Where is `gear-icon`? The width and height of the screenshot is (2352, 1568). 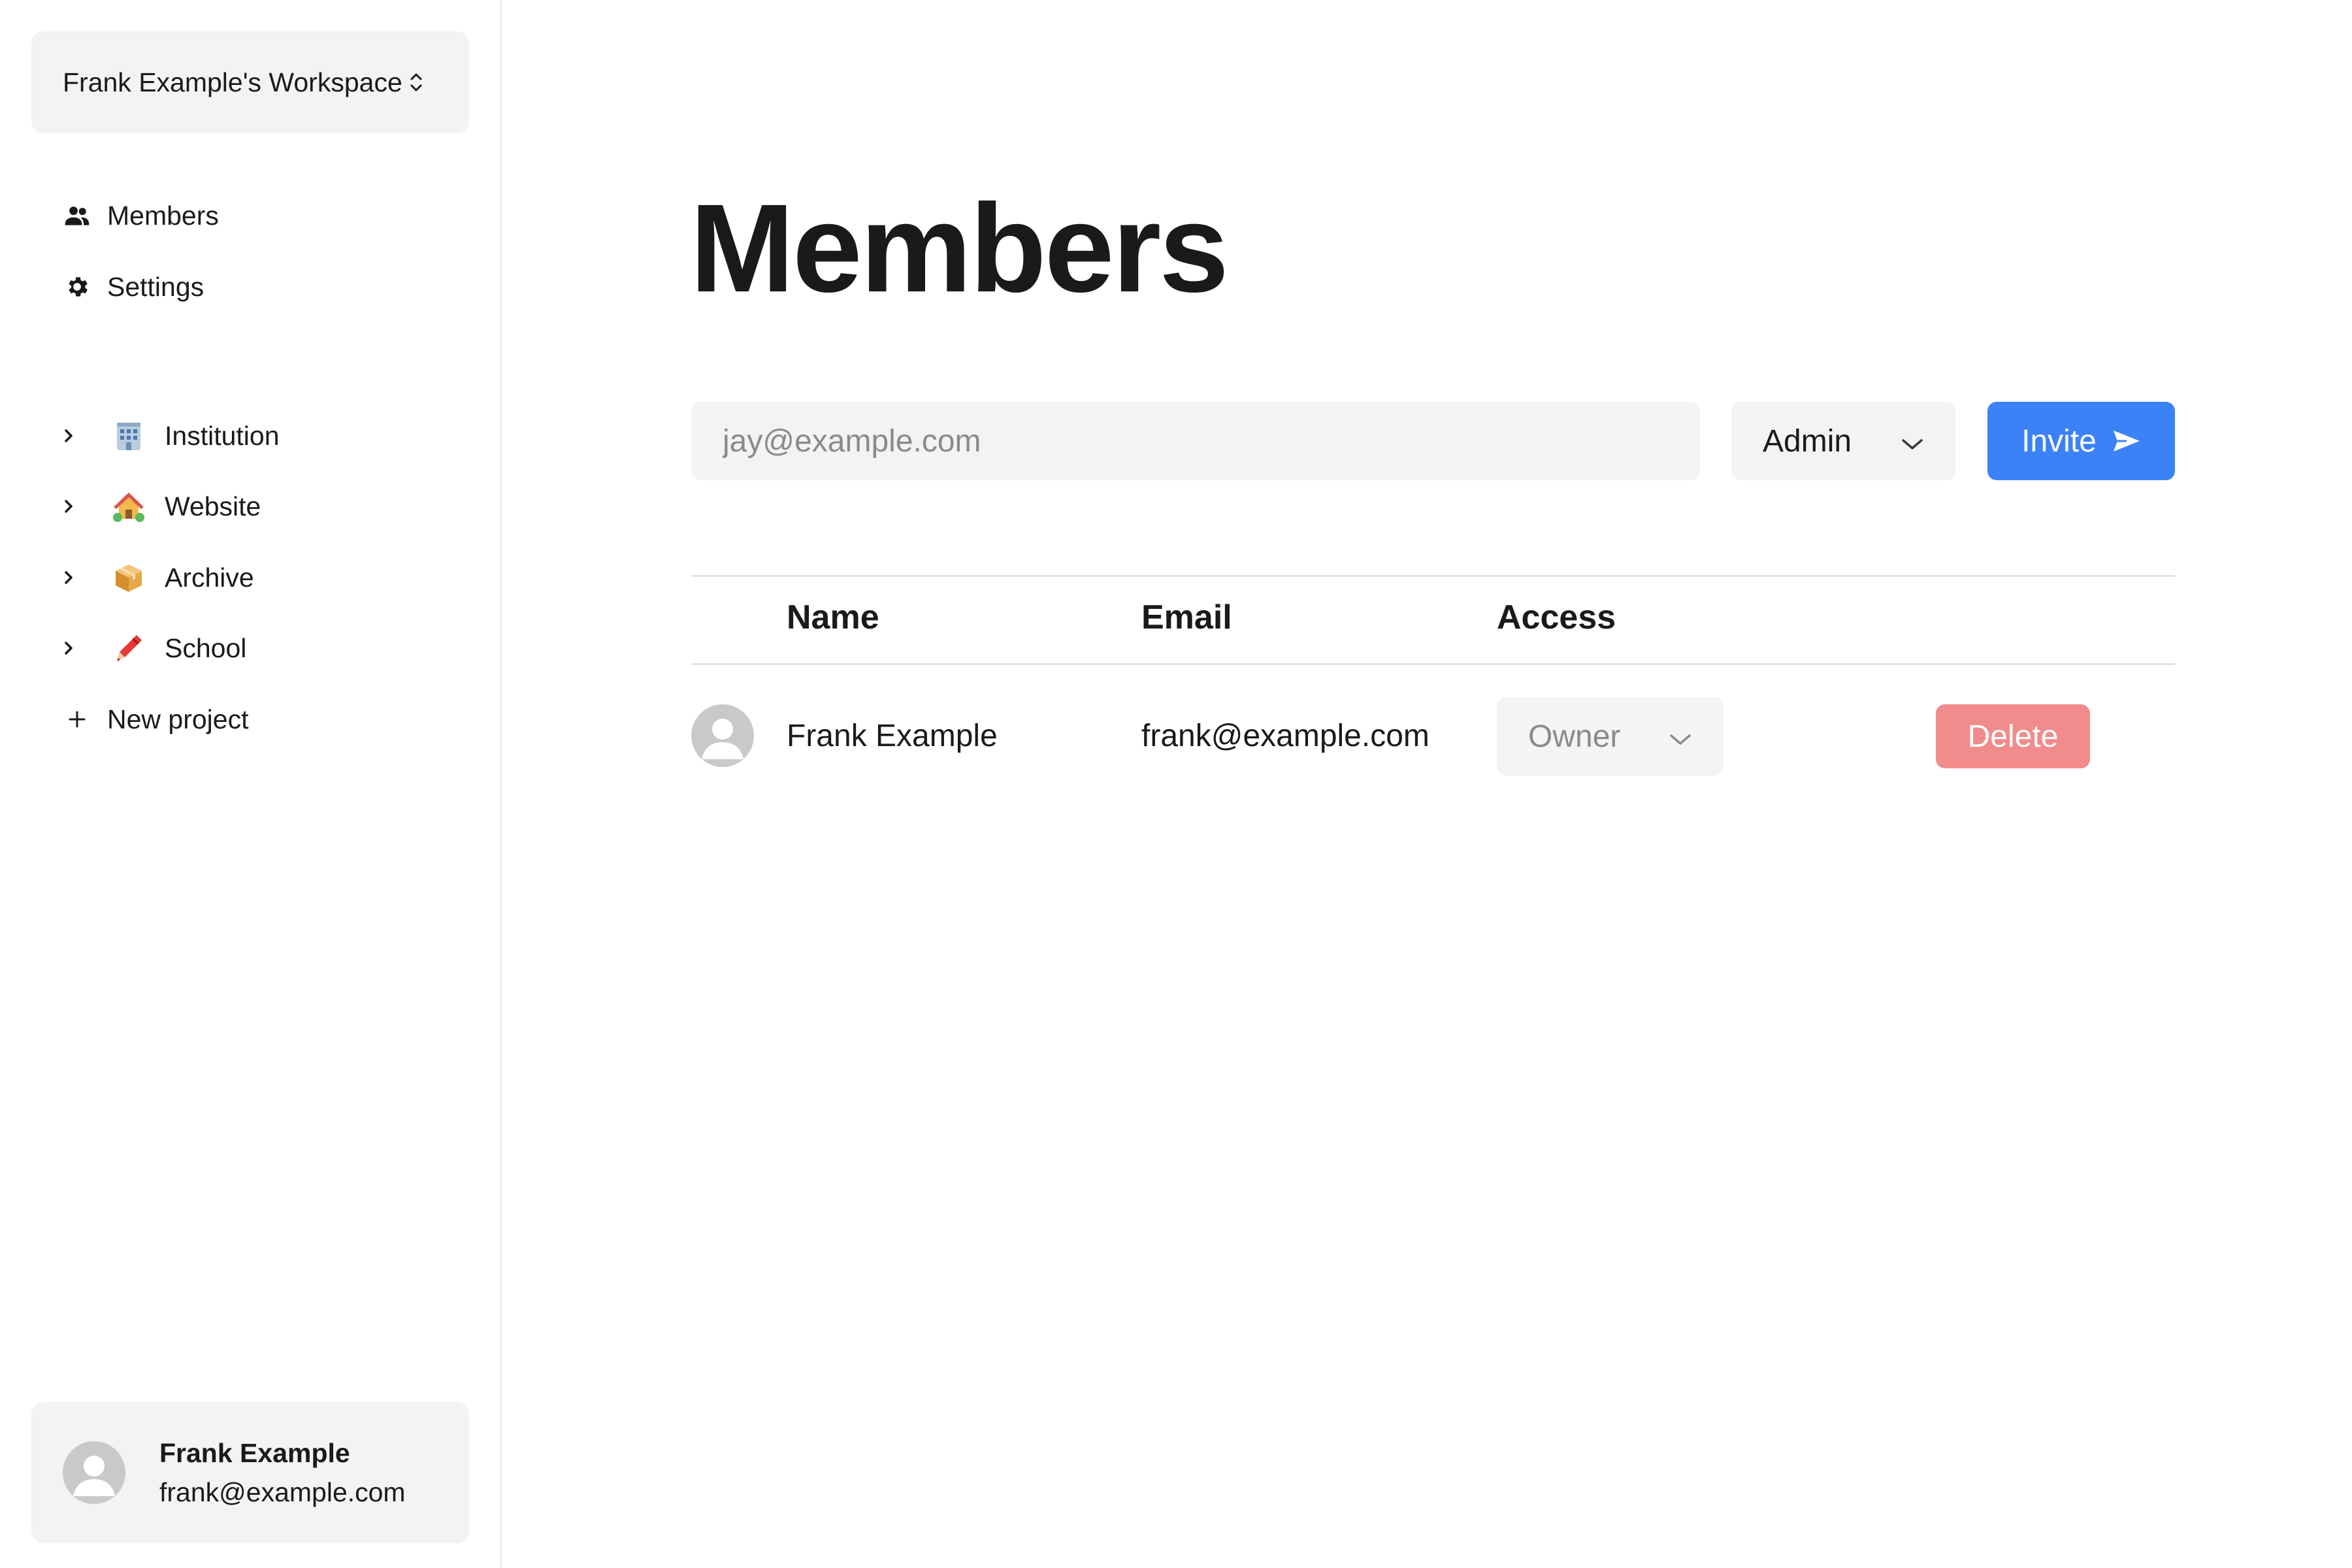
gear-icon is located at coordinates (77, 286).